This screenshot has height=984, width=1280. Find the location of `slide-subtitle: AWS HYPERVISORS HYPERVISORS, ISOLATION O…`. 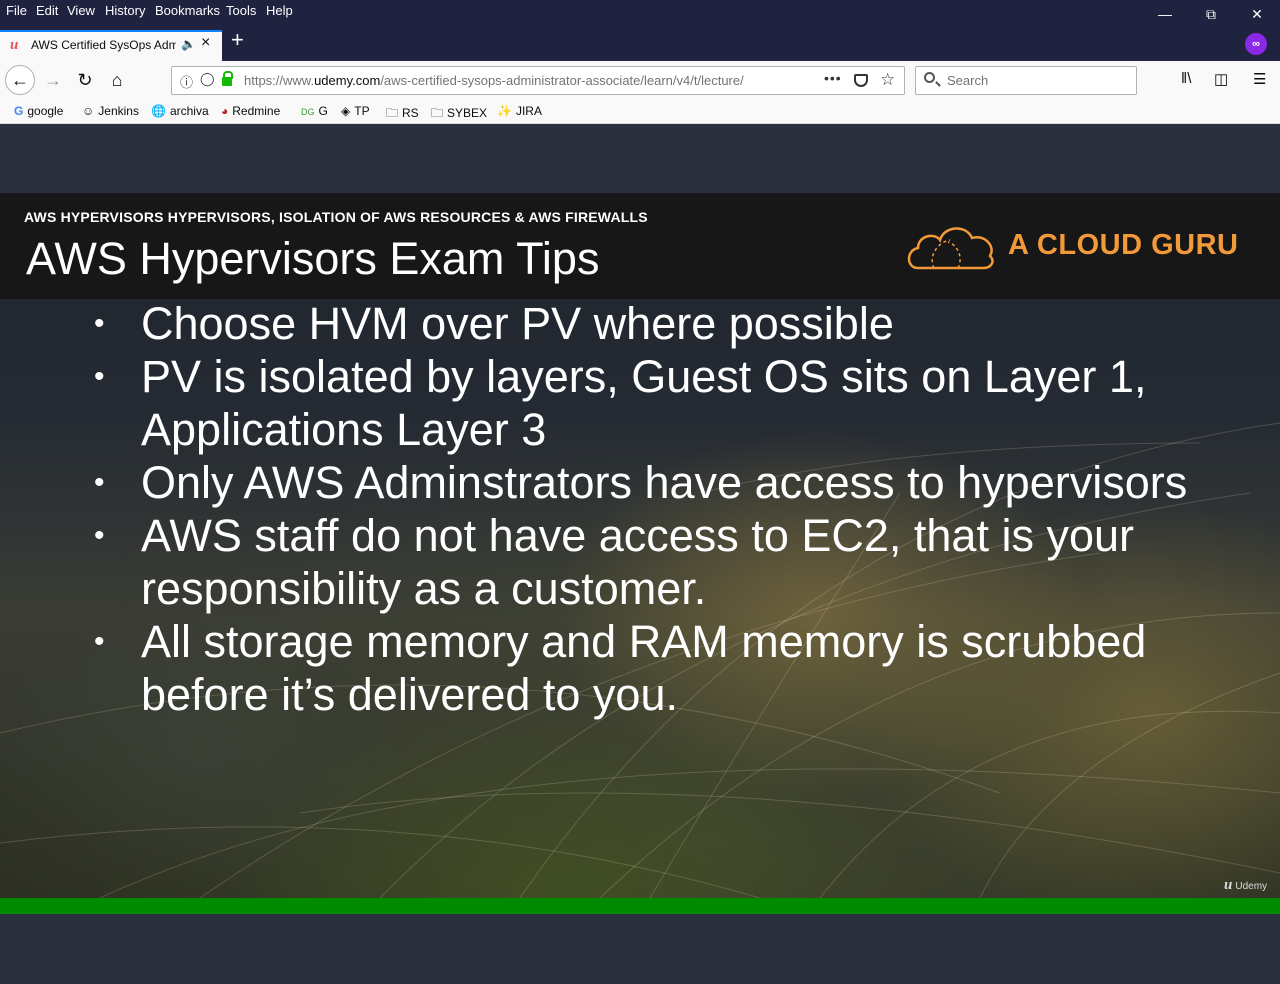

slide-subtitle: AWS HYPERVISORS HYPERVISORS, ISOLATION O… is located at coordinates (336, 217).